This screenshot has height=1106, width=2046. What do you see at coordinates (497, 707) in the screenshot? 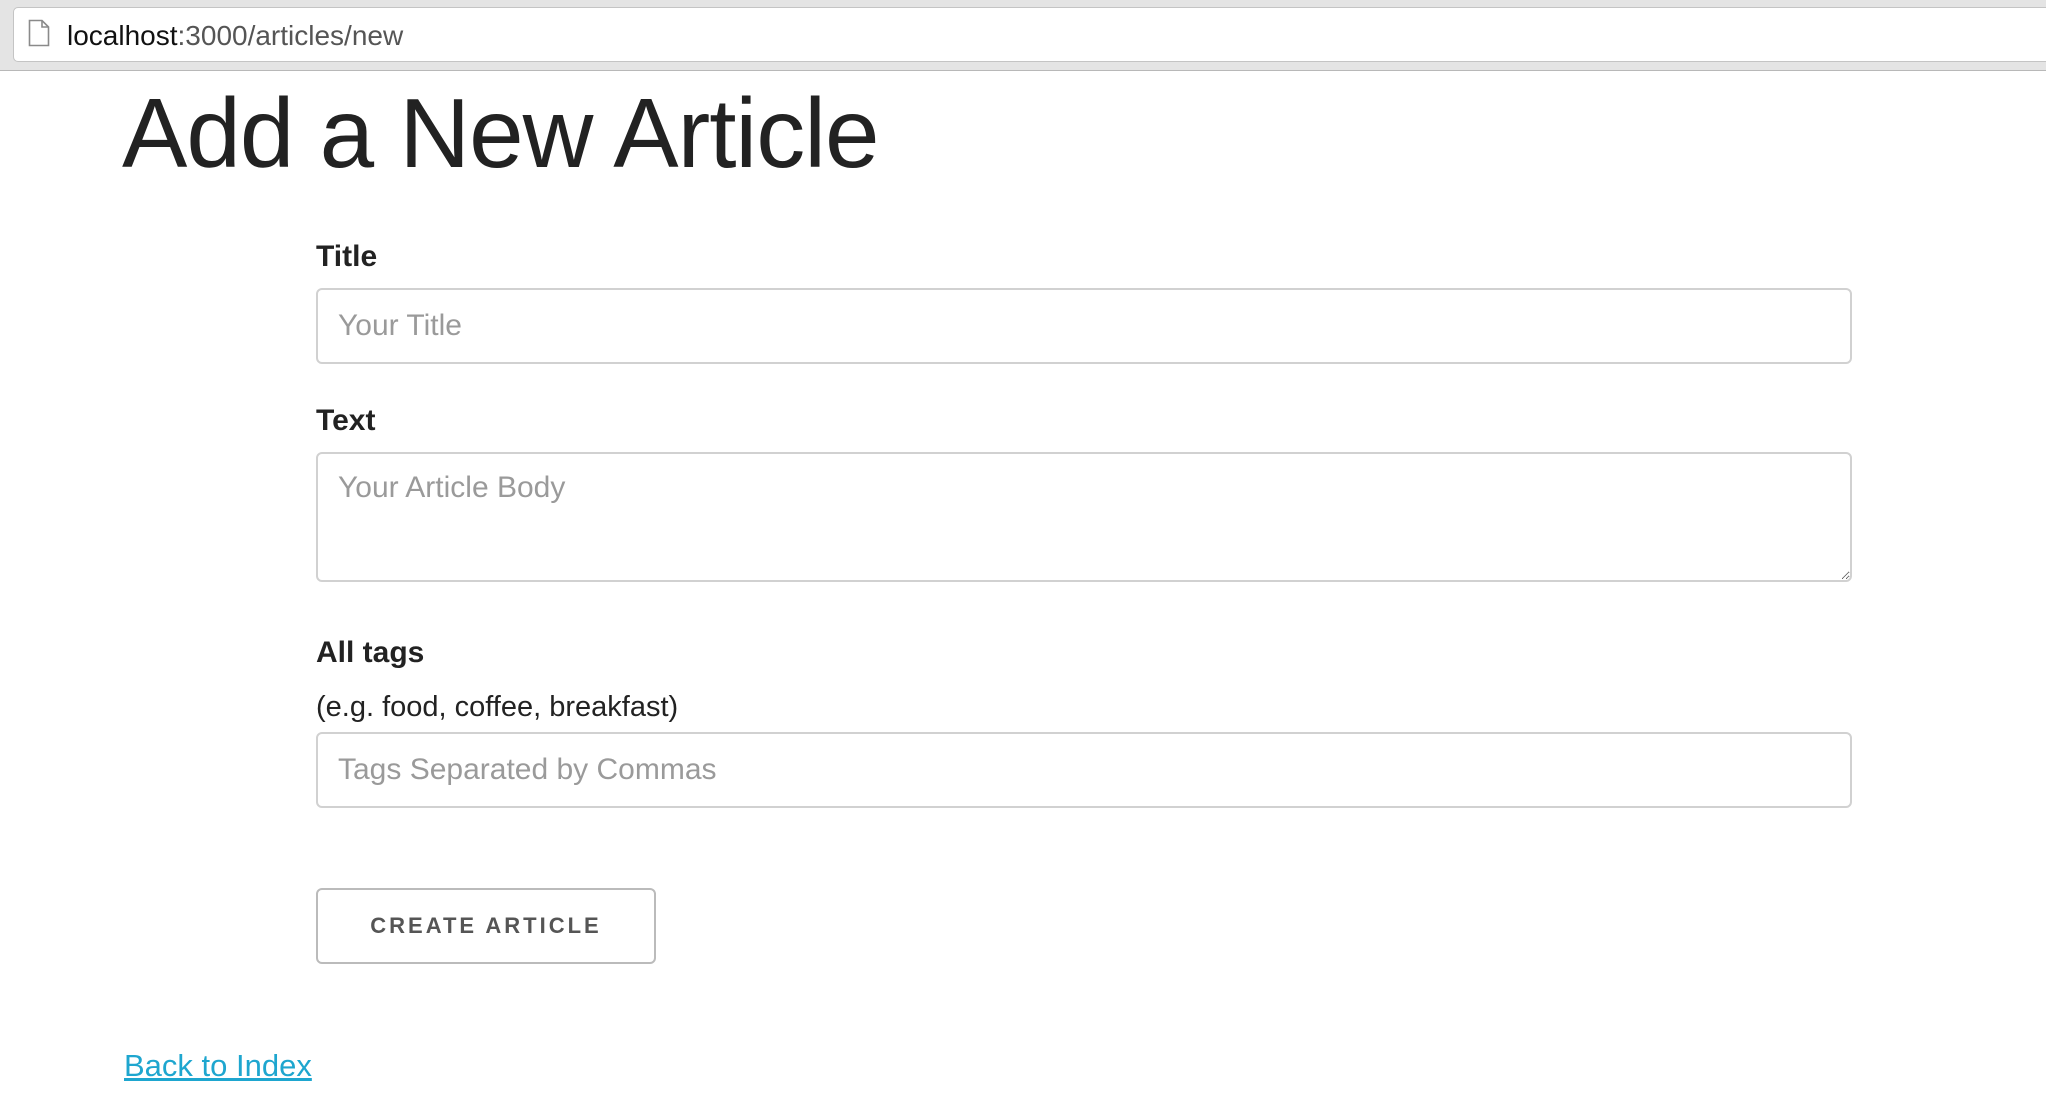
I see `tags-hint: (e.g. food, coffee, breakfast)` at bounding box center [497, 707].